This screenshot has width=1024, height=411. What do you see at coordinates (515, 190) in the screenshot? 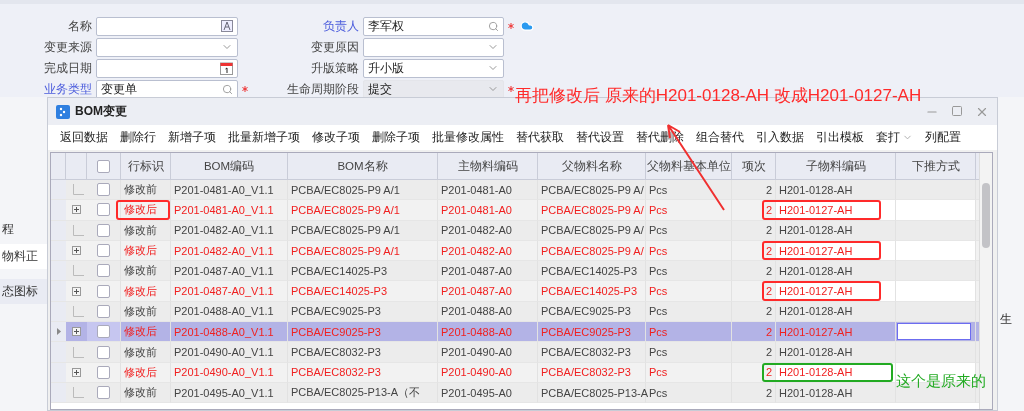
I see `table-row: 修改前 P201-0481-A0_V1.1 PCBA/EC8025-P9 A/1 P201-0481-A0 PCBA/EC8025-P9 A/ Pcs 2 H201-0128-AH` at bounding box center [515, 190].